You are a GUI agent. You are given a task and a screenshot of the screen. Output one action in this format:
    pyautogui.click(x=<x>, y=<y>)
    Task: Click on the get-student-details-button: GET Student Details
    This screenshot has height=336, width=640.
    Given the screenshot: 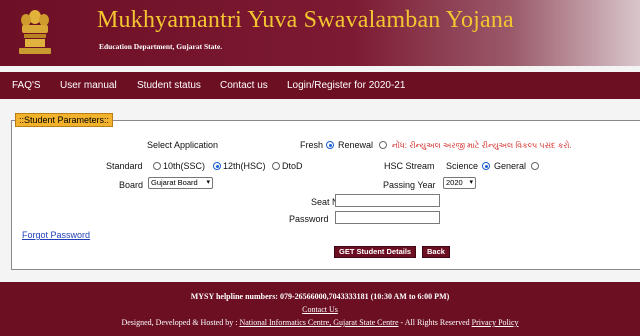 What is the action you would take?
    pyautogui.click(x=375, y=252)
    